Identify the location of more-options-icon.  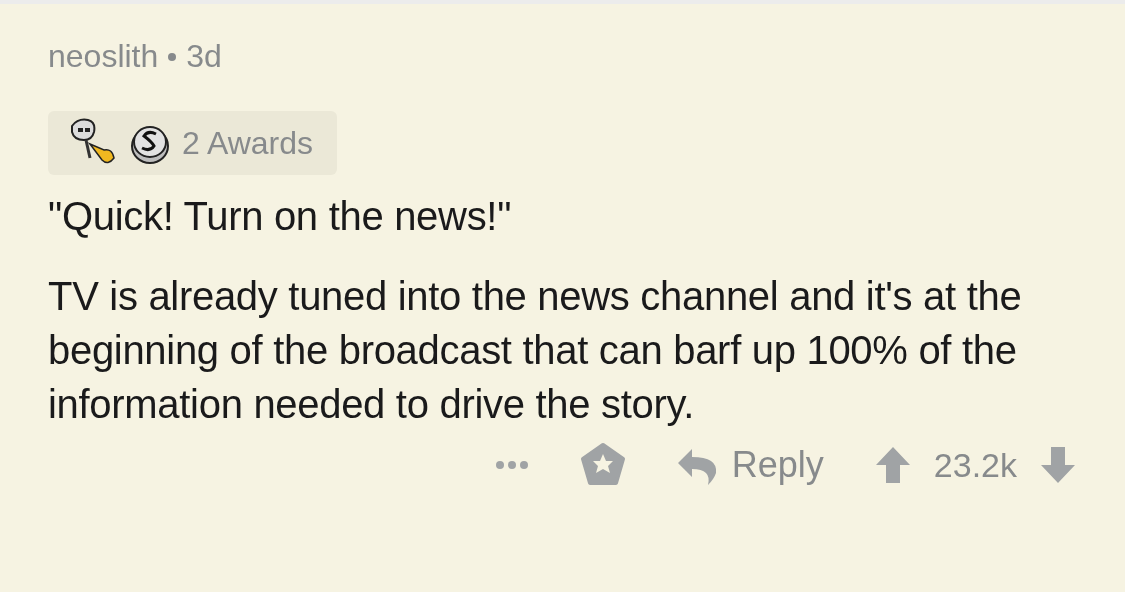
(511, 465).